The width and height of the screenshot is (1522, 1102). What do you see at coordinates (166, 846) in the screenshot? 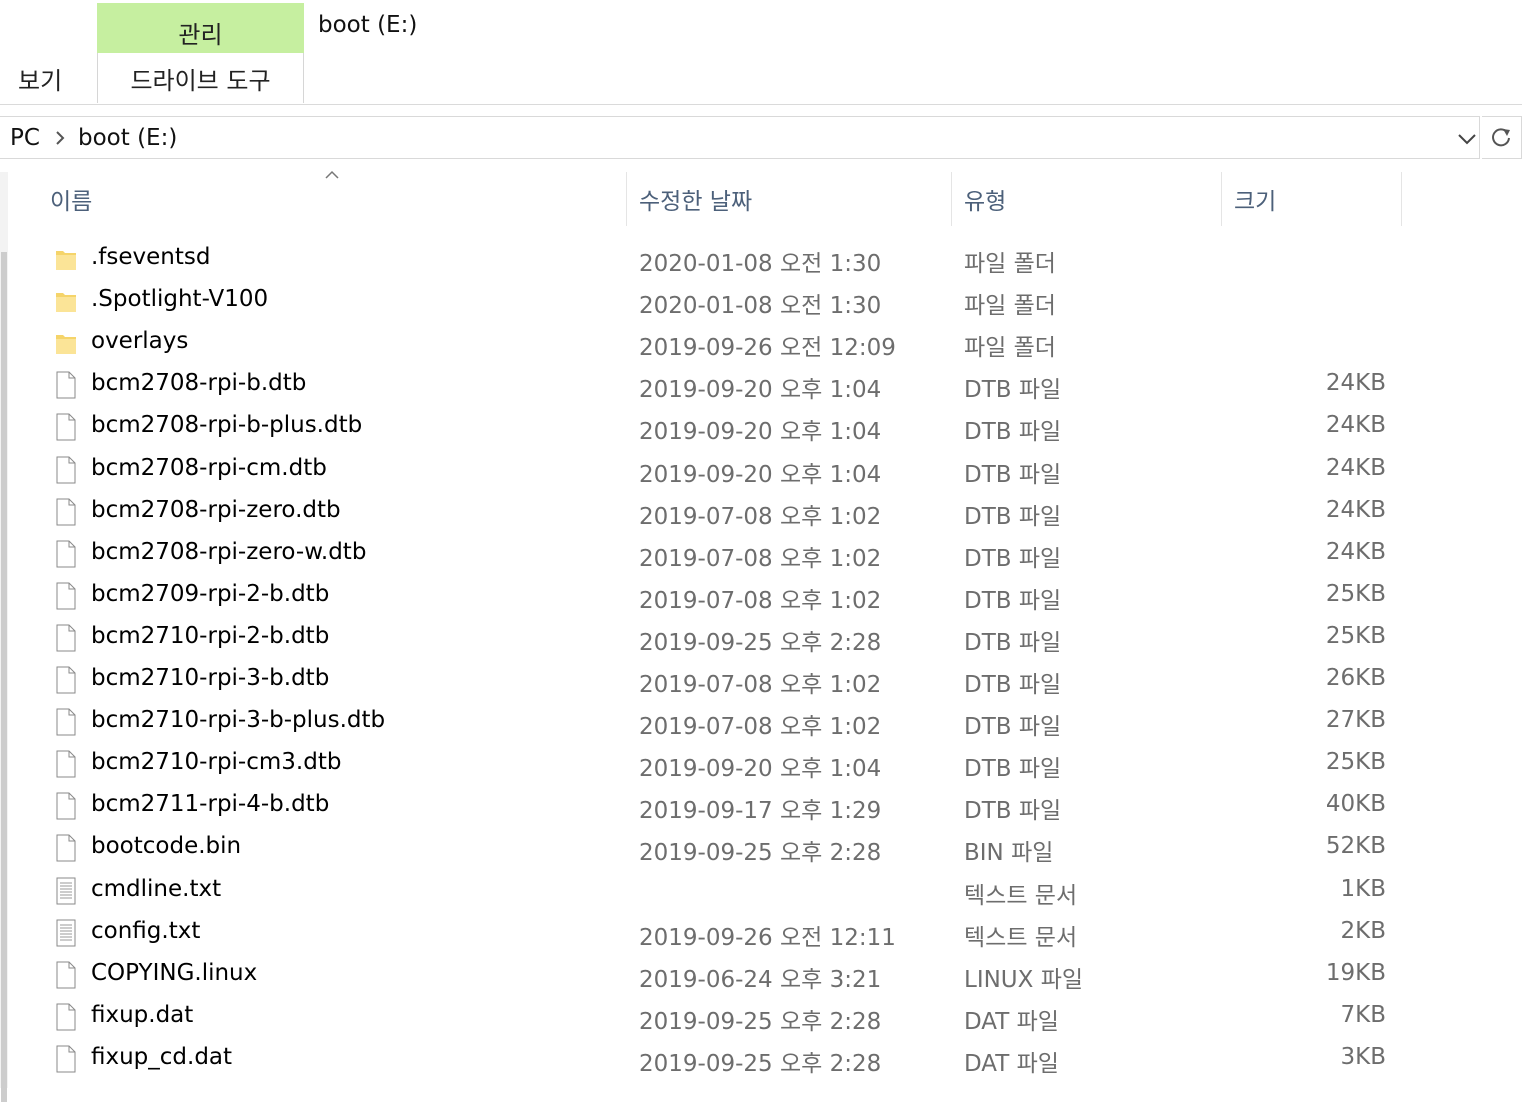
I see `file-name: bootcode.bin` at bounding box center [166, 846].